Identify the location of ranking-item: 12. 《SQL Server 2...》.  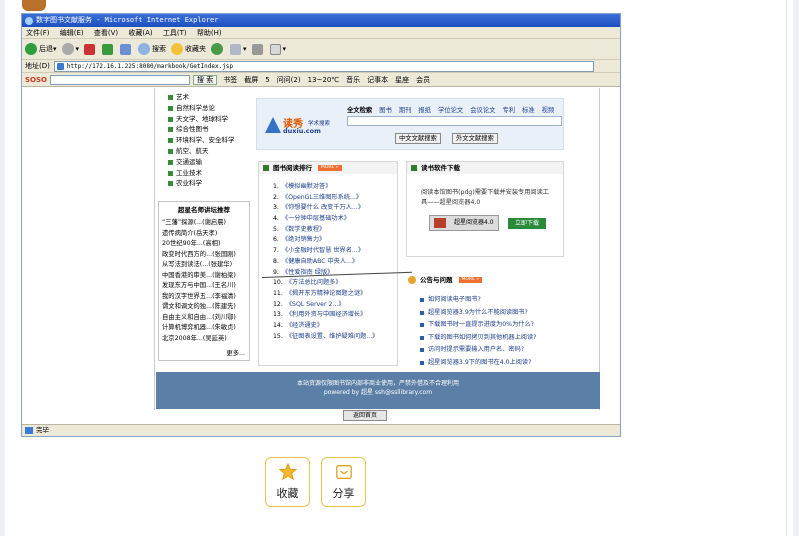
(335, 305).